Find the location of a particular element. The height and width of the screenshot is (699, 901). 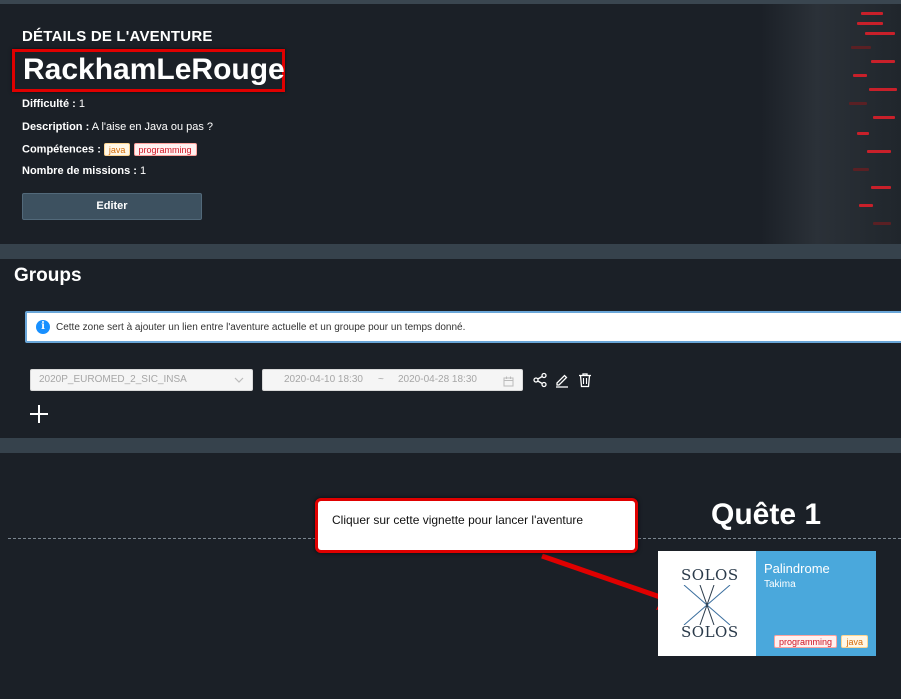

groups-title: Groups is located at coordinates (48, 275).